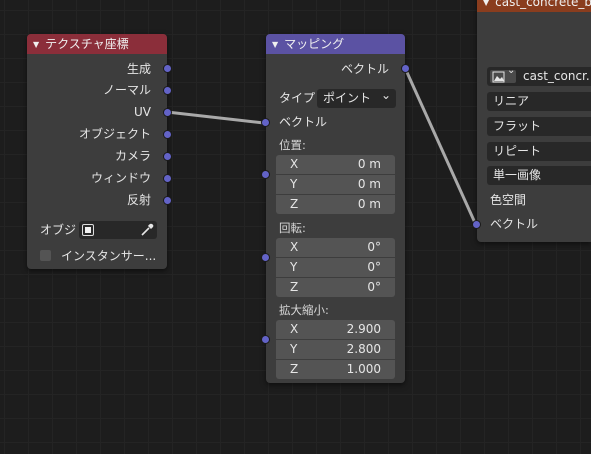  What do you see at coordinates (167, 200) in the screenshot?
I see `socket-reflection` at bounding box center [167, 200].